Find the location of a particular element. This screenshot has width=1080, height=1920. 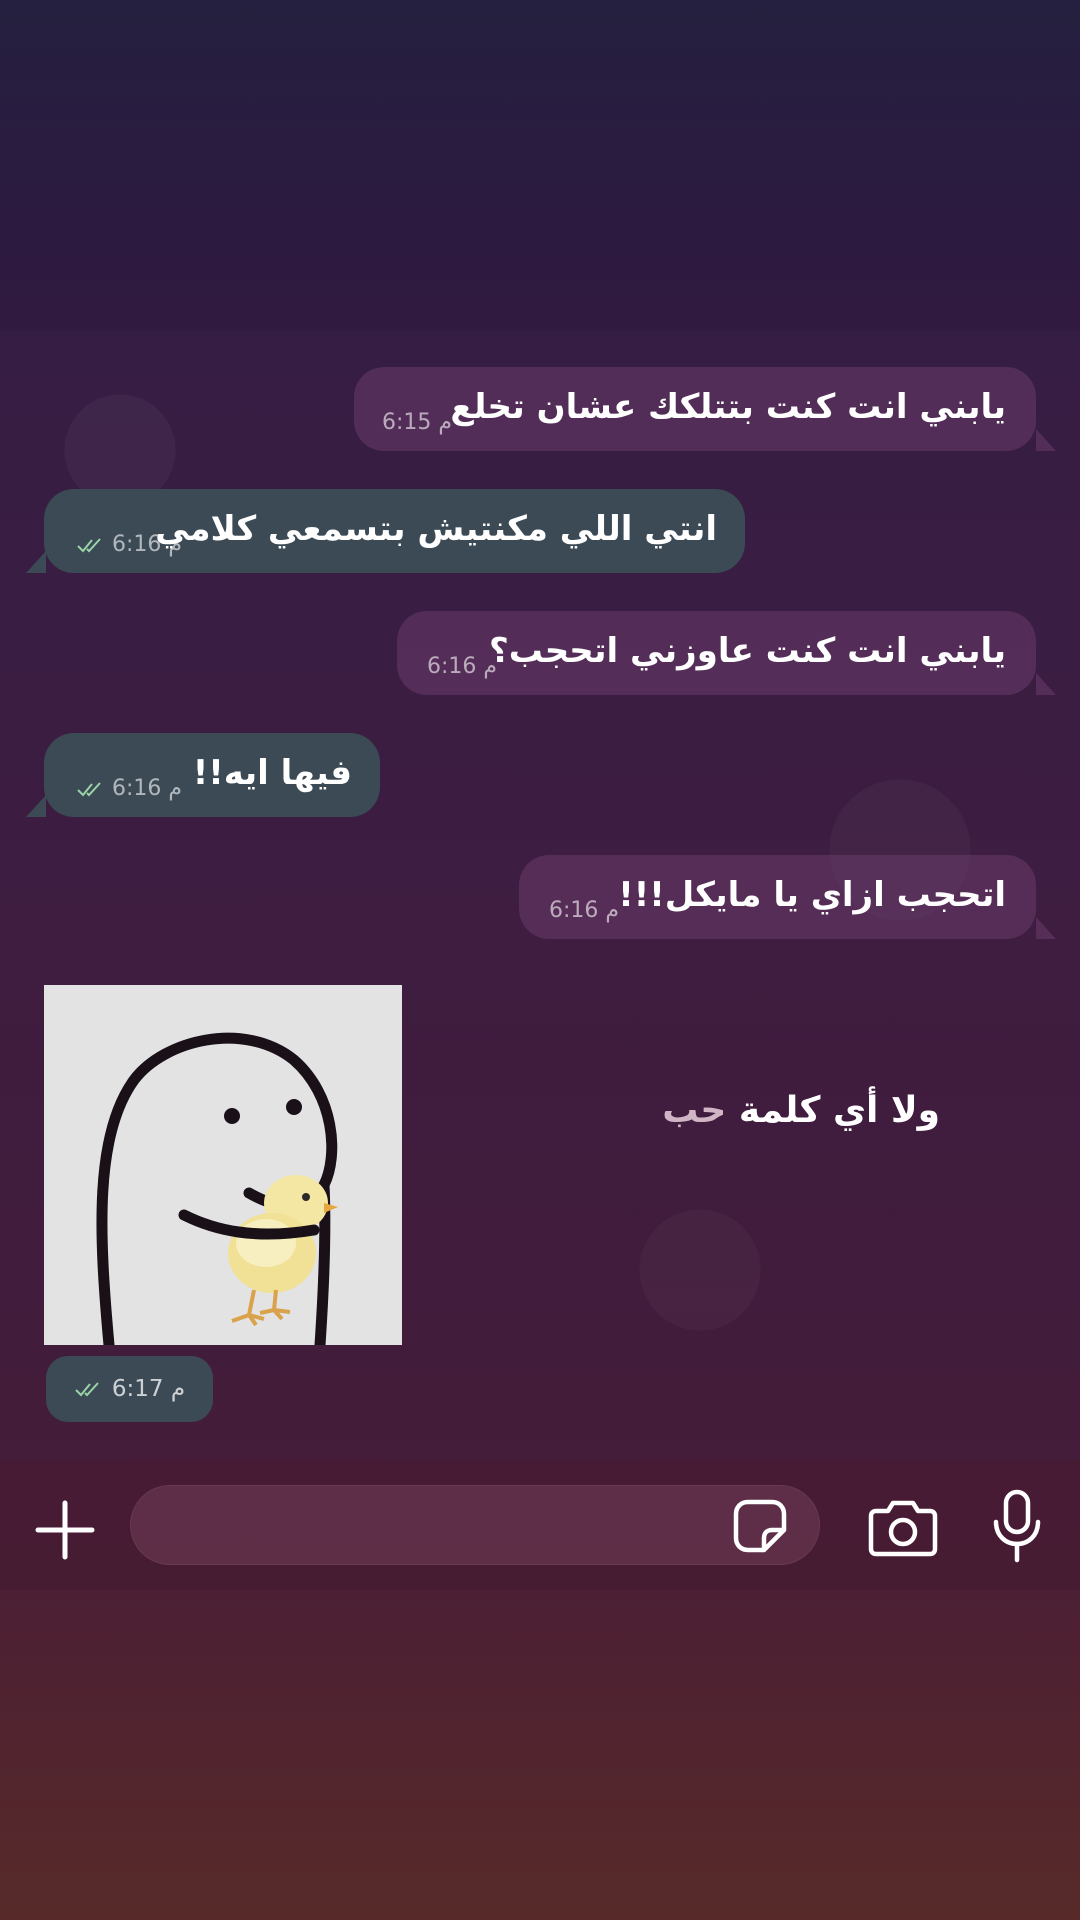

time-label: 6:15 م is located at coordinates (417, 422).